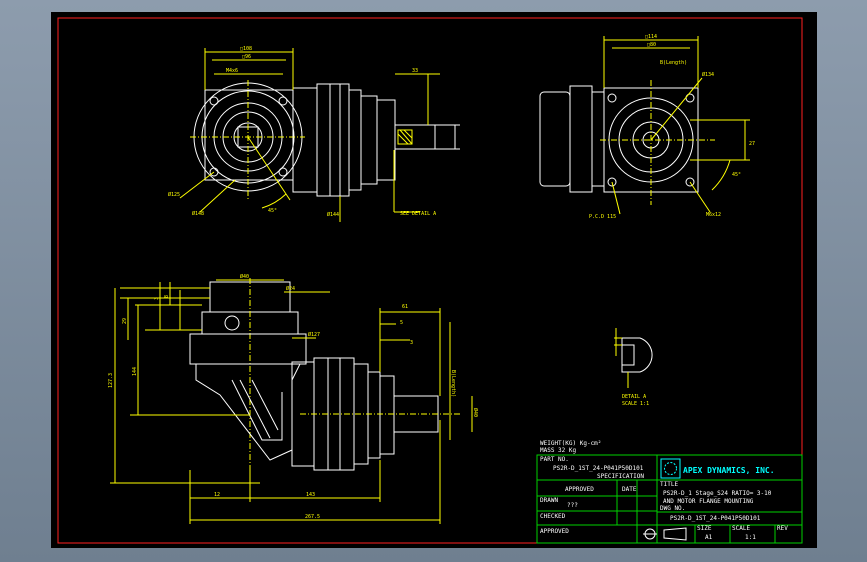 The width and height of the screenshot is (867, 562). What do you see at coordinates (312, 517) in the screenshot?
I see `dim-text: 267.5` at bounding box center [312, 517].